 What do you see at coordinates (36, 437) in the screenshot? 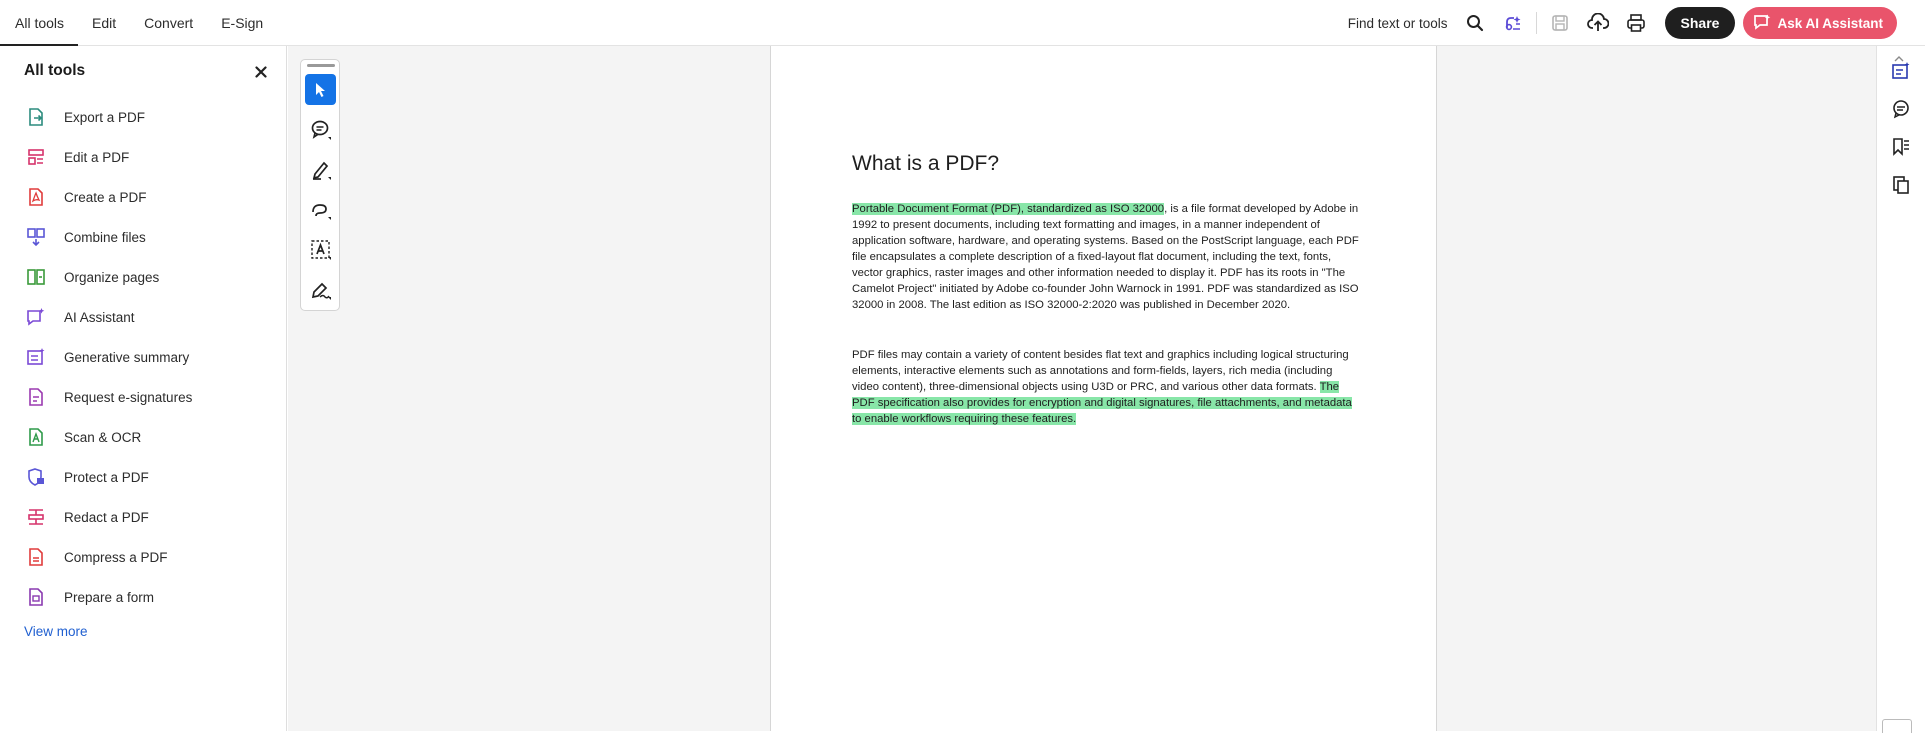
I see `scan-ocr-icon` at bounding box center [36, 437].